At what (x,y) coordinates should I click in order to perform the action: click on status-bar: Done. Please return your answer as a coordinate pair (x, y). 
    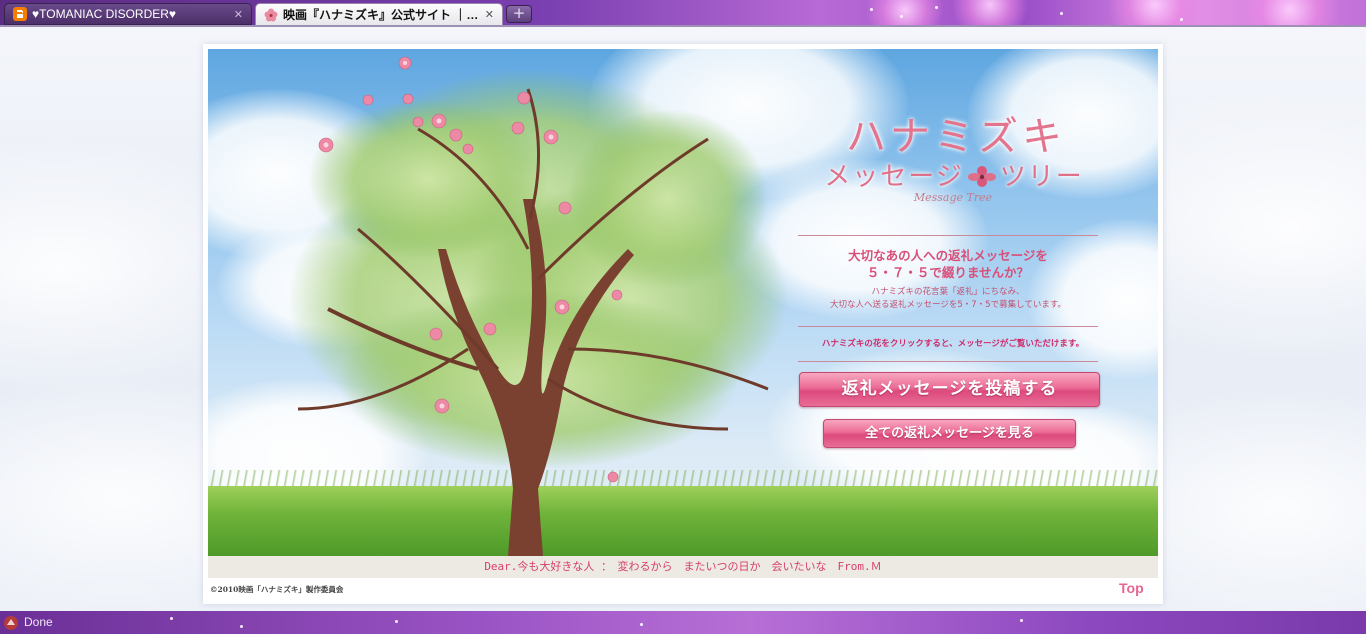
    Looking at the image, I should click on (683, 622).